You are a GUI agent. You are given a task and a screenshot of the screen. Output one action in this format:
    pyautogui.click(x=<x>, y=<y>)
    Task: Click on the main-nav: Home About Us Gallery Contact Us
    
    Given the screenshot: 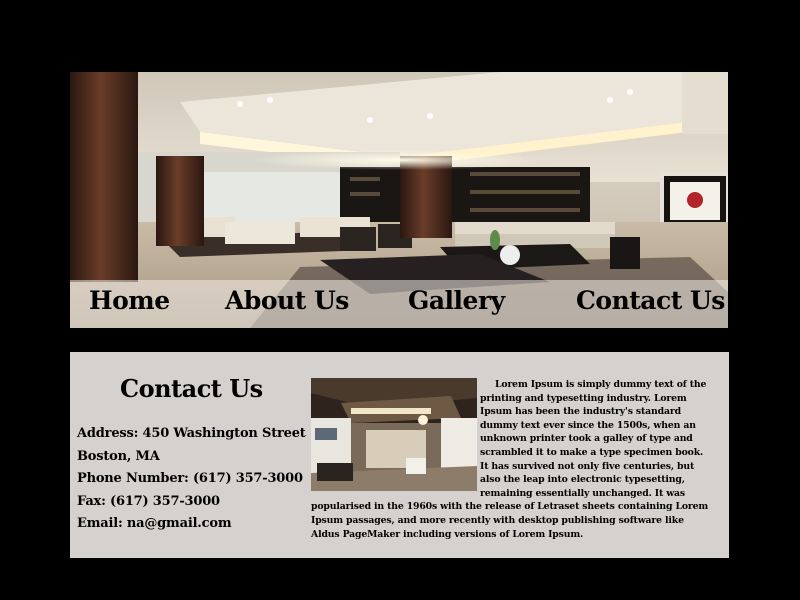 What is the action you would take?
    pyautogui.click(x=399, y=304)
    